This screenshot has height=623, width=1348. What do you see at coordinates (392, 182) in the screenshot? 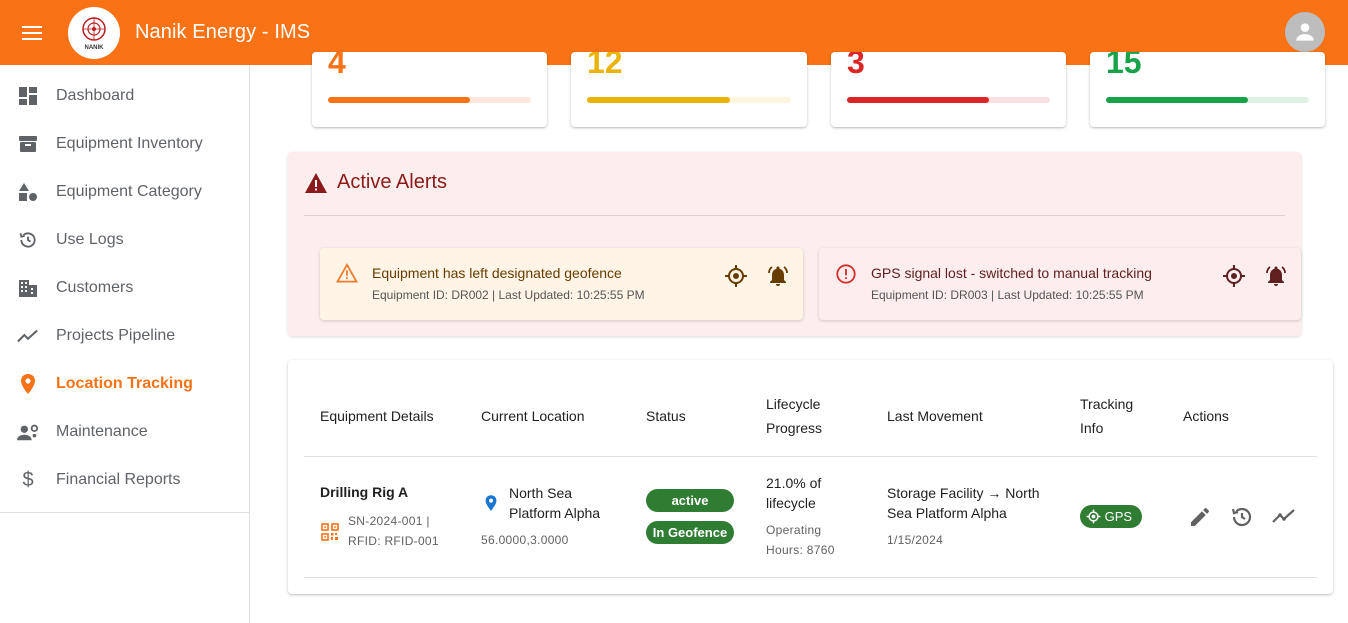
I see `alerts-title: Active Alerts` at bounding box center [392, 182].